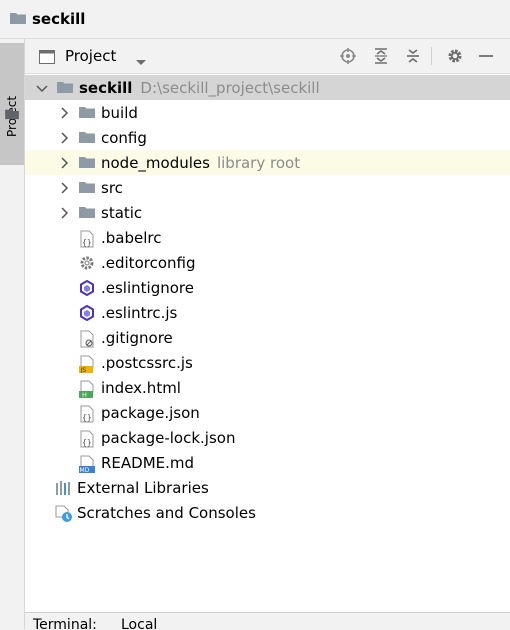  Describe the element at coordinates (267, 312) in the screenshot. I see `tree-node-file: .eslintrc.js` at that location.